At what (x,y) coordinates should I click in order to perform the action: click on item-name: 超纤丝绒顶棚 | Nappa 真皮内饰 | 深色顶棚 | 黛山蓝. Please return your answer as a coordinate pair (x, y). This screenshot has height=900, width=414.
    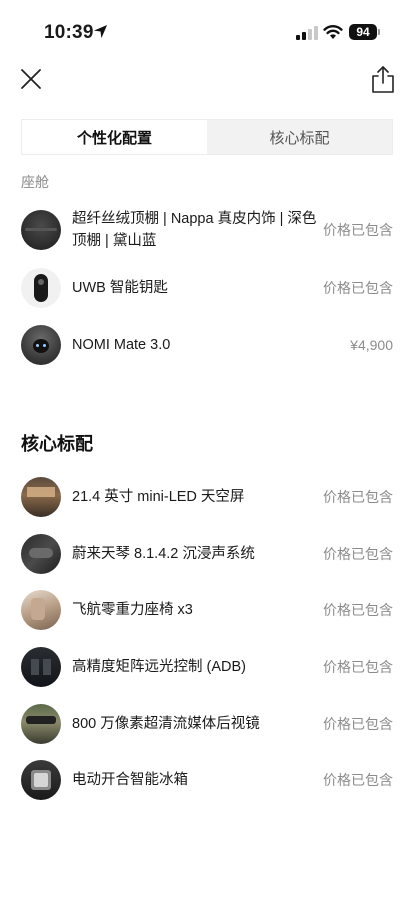
    Looking at the image, I should click on (194, 230).